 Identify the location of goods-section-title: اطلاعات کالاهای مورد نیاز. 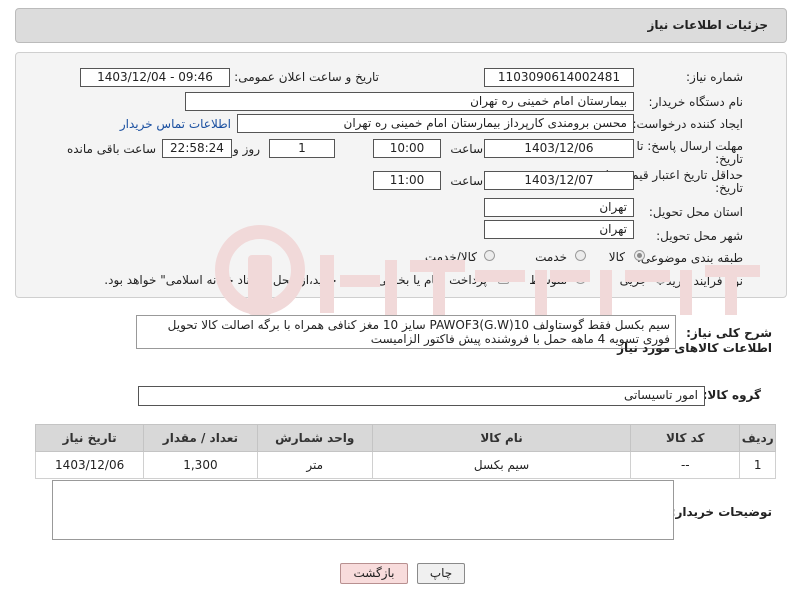
(694, 348).